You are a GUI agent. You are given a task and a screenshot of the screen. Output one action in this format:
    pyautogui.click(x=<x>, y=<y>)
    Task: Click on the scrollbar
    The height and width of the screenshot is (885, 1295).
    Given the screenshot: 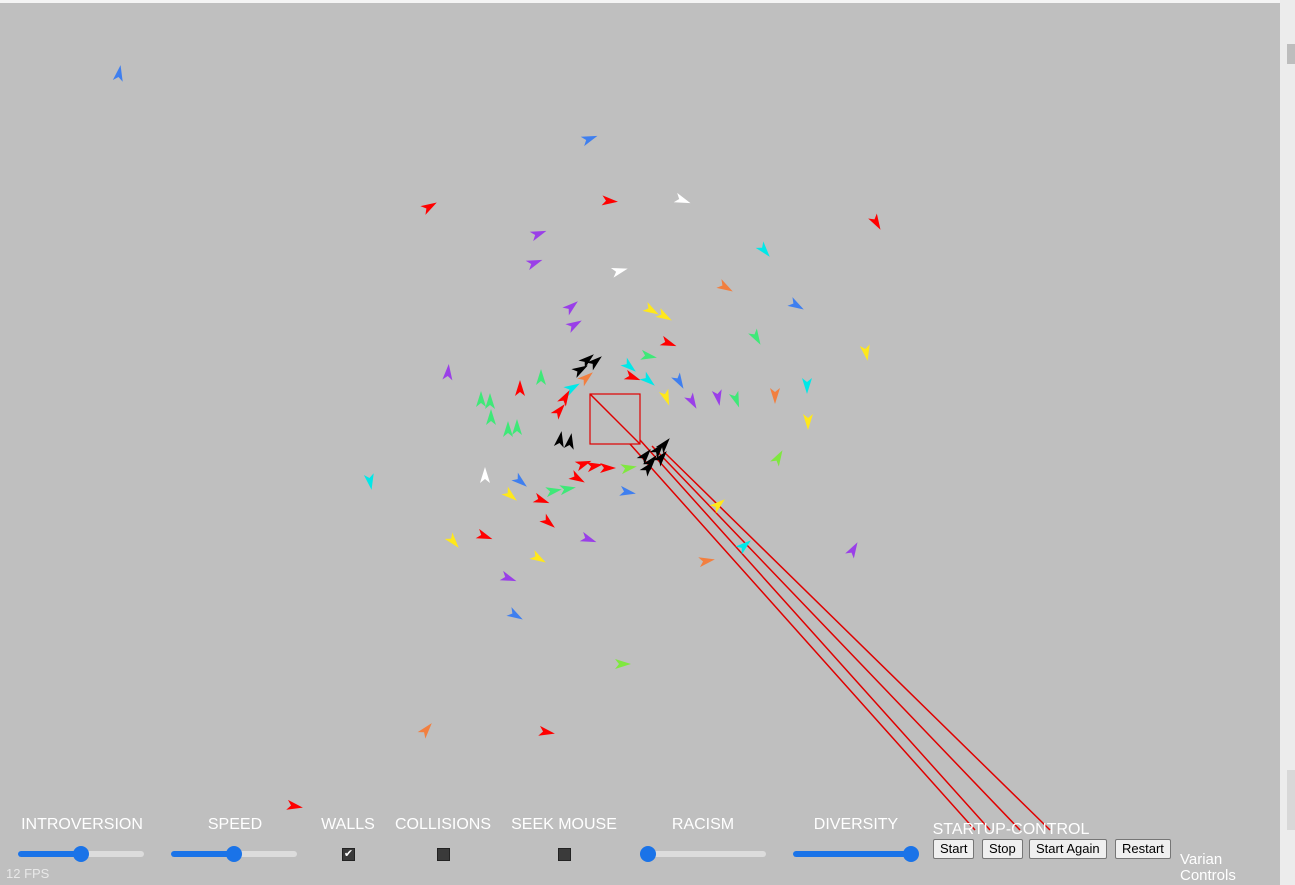 What is the action you would take?
    pyautogui.click(x=1287, y=442)
    